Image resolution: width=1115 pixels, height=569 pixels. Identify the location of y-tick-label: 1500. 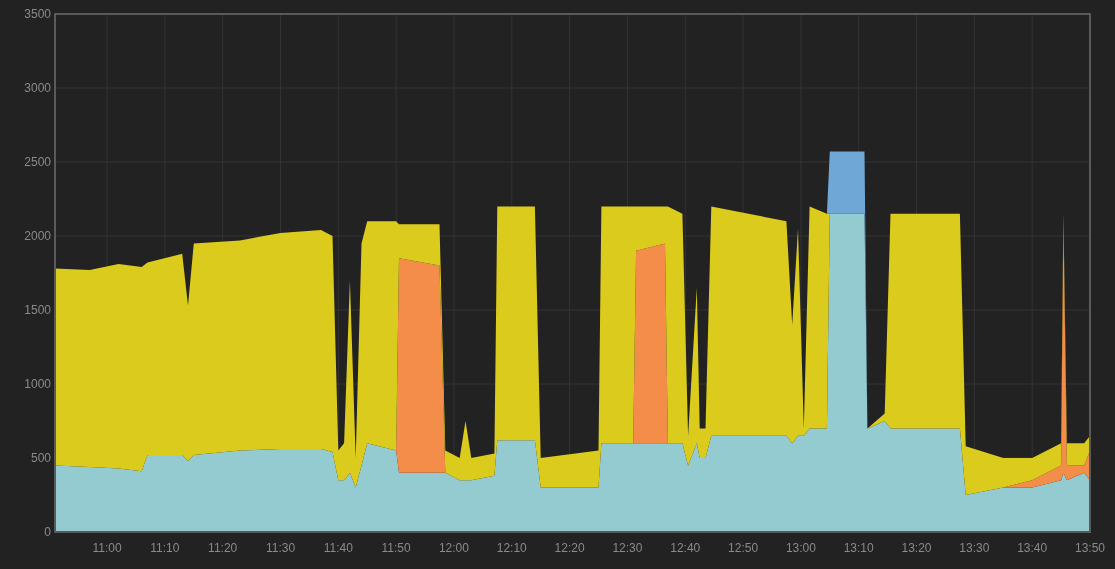
(37, 310).